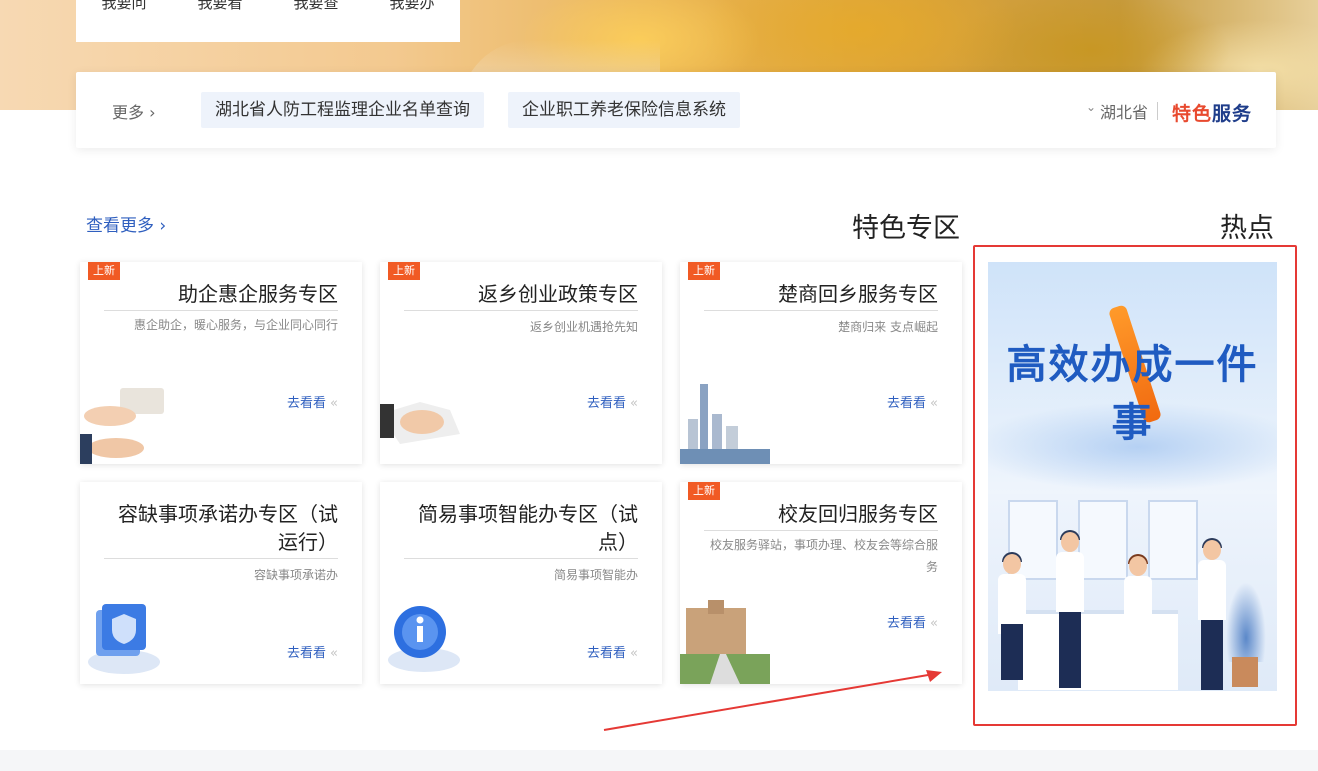 This screenshot has height=771, width=1318. I want to click on quick-tab-1: 我要问, so click(123, 6).